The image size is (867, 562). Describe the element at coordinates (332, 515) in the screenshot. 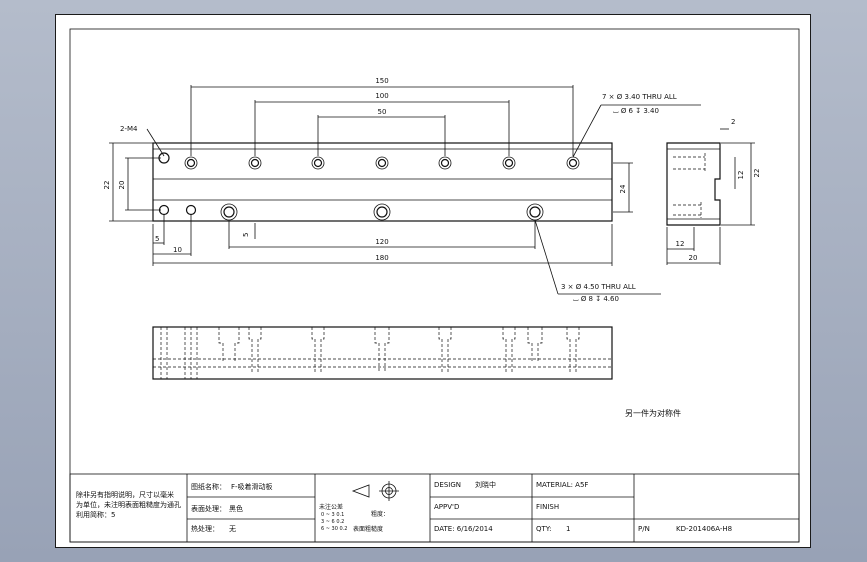

I see `tb-tol-line-1: 0 ~ 3 0.1` at that location.